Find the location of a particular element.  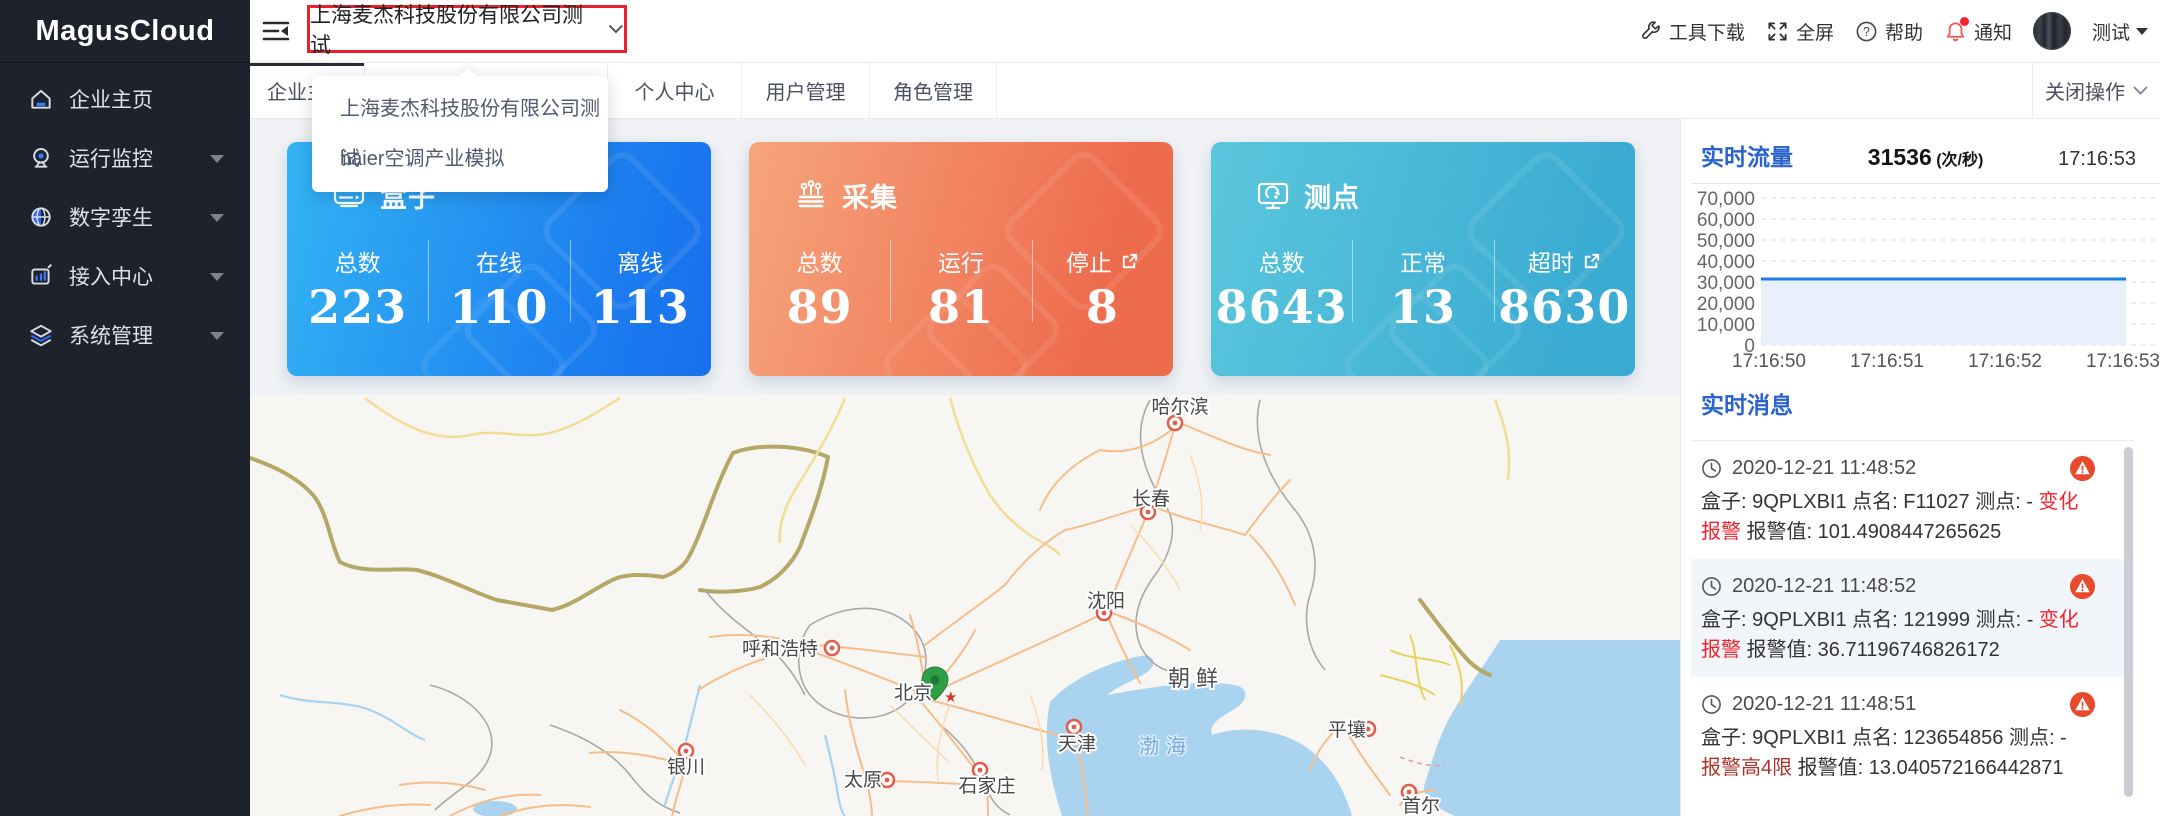

stat-card-collector: 采集 总数 89 运行 81 停止 8 is located at coordinates (961, 259).